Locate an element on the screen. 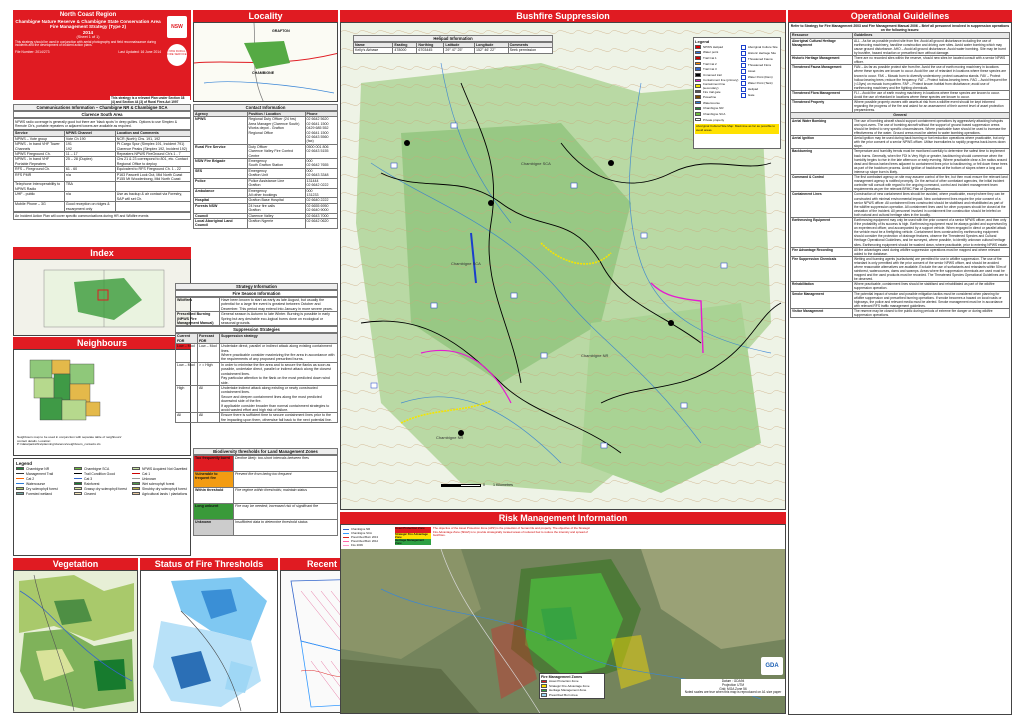 Image resolution: width=1024 pixels, height=723 pixels. comms-cell: RFS PMR is located at coordinates (39, 177).